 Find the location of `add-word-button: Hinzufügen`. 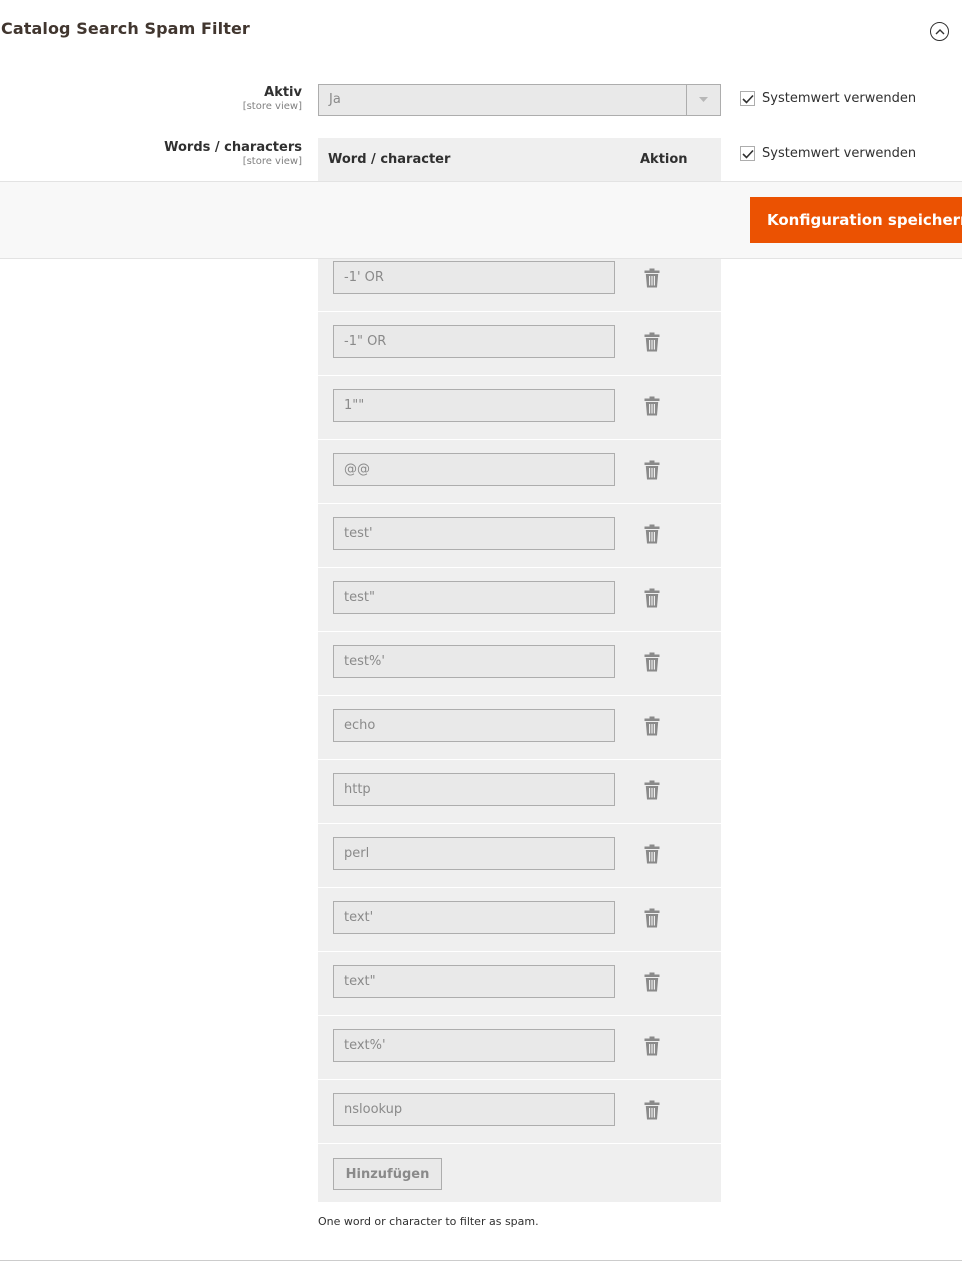

add-word-button: Hinzufügen is located at coordinates (387, 1174).